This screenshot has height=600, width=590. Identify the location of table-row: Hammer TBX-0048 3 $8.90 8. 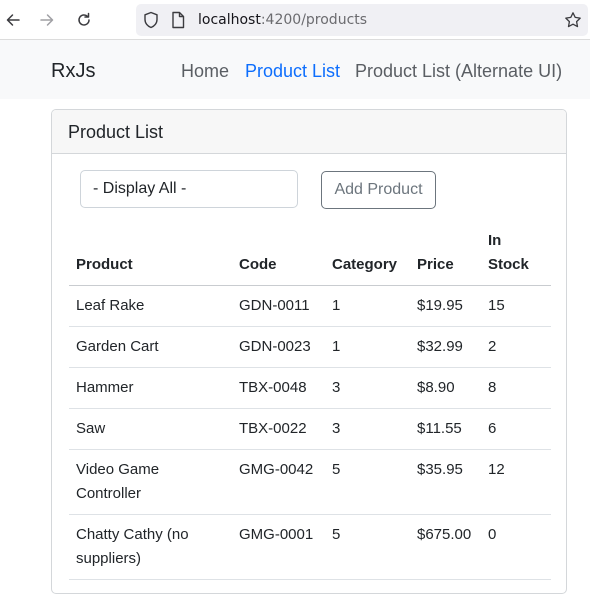
(310, 388).